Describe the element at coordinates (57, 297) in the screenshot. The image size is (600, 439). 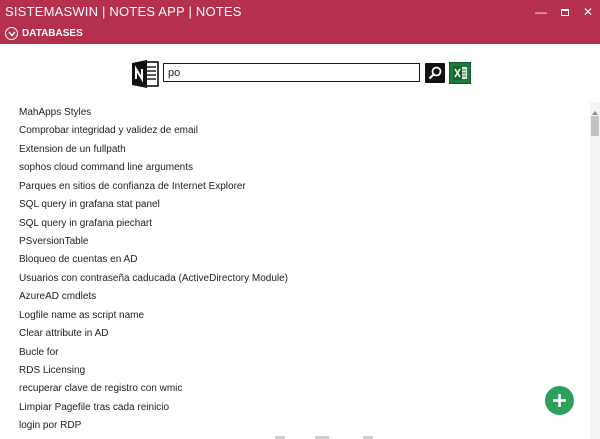
I see `note-item: AzureAD cmdlets` at that location.